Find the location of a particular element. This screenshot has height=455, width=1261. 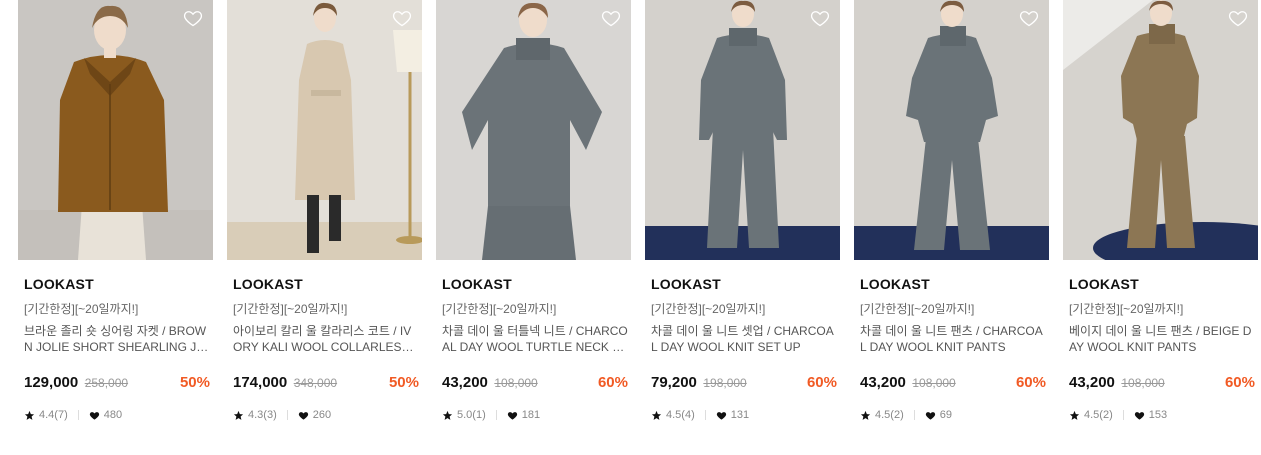

like-count: 181 is located at coordinates (531, 415).